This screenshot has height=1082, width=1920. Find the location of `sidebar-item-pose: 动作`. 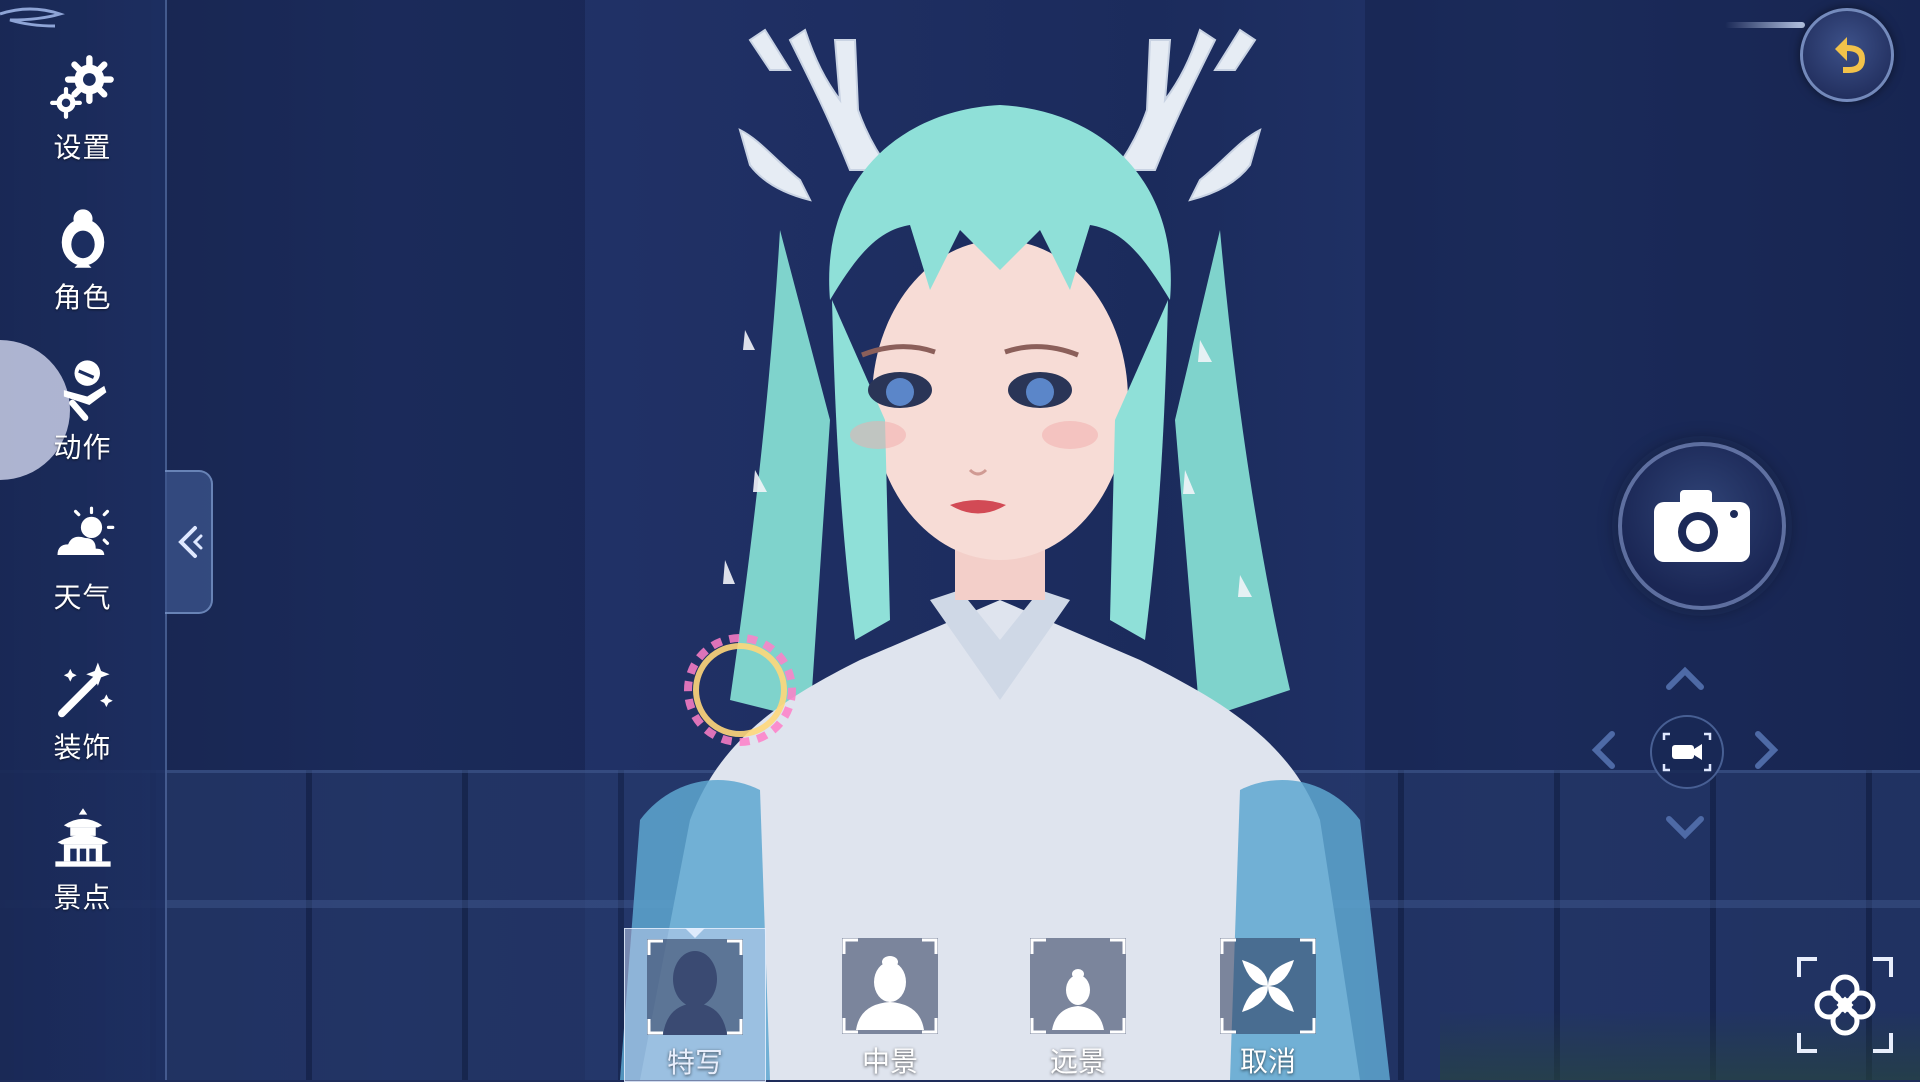

sidebar-item-pose: 动作 is located at coordinates (82, 410).